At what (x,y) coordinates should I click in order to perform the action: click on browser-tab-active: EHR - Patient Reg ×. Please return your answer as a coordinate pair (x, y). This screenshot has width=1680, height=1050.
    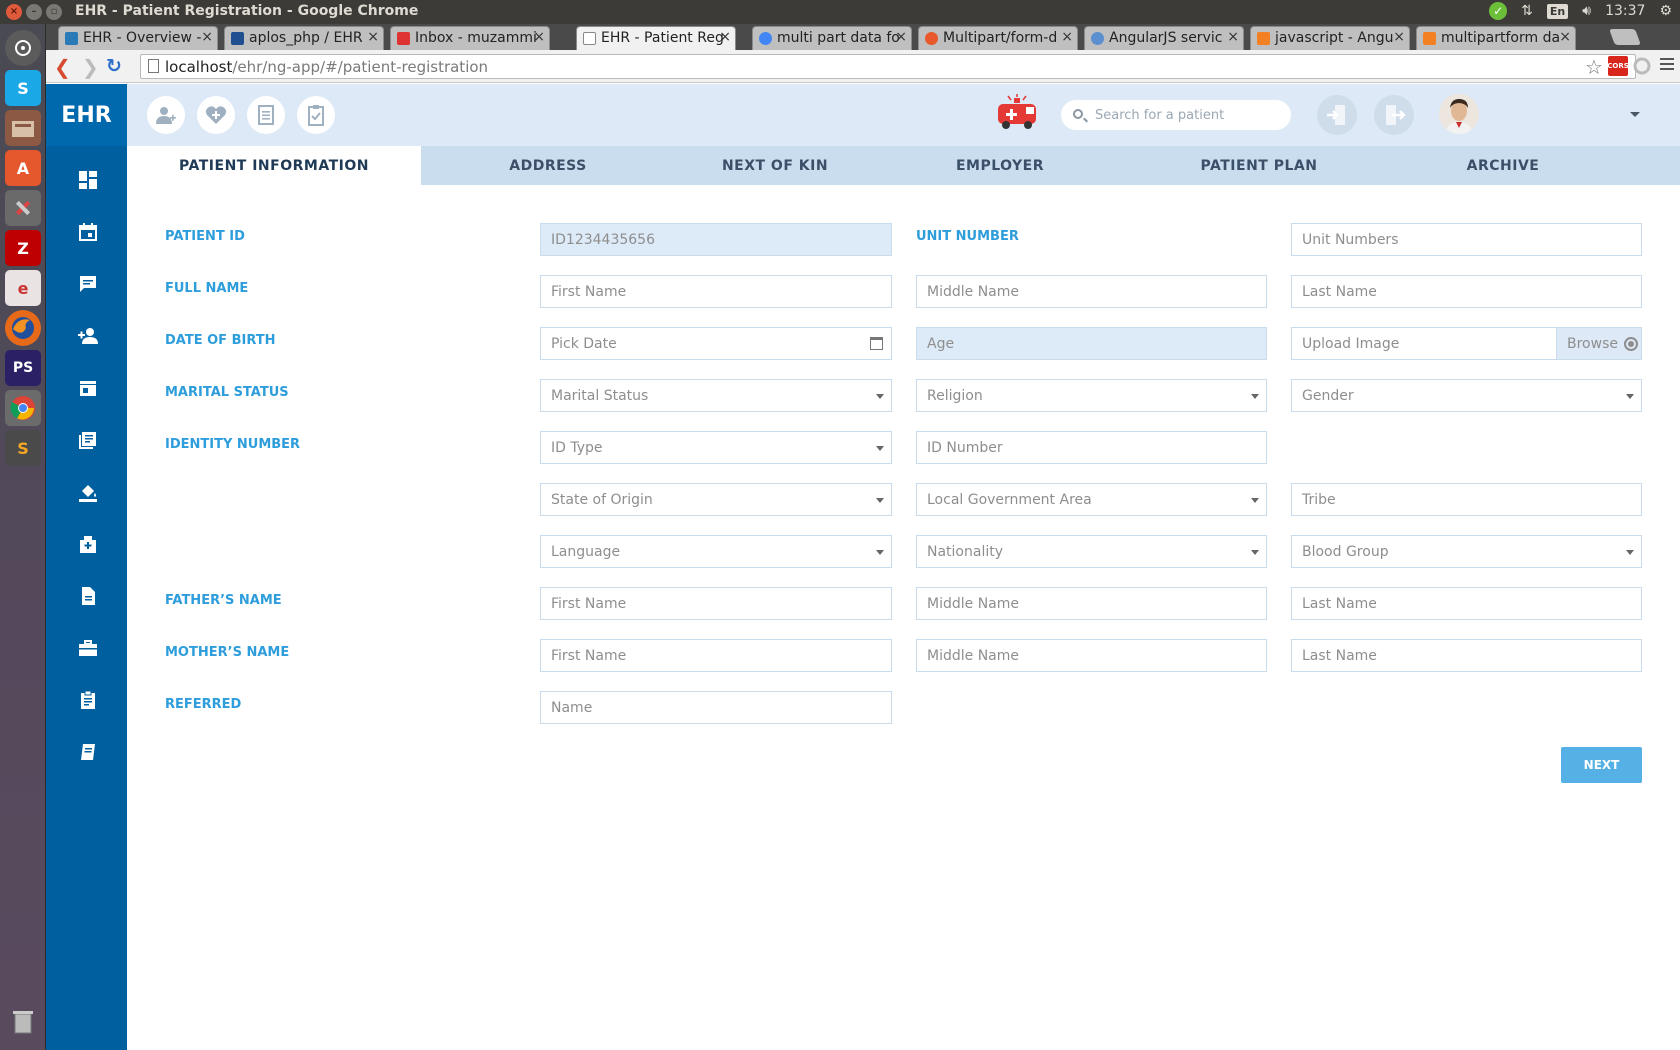
    Looking at the image, I should click on (656, 38).